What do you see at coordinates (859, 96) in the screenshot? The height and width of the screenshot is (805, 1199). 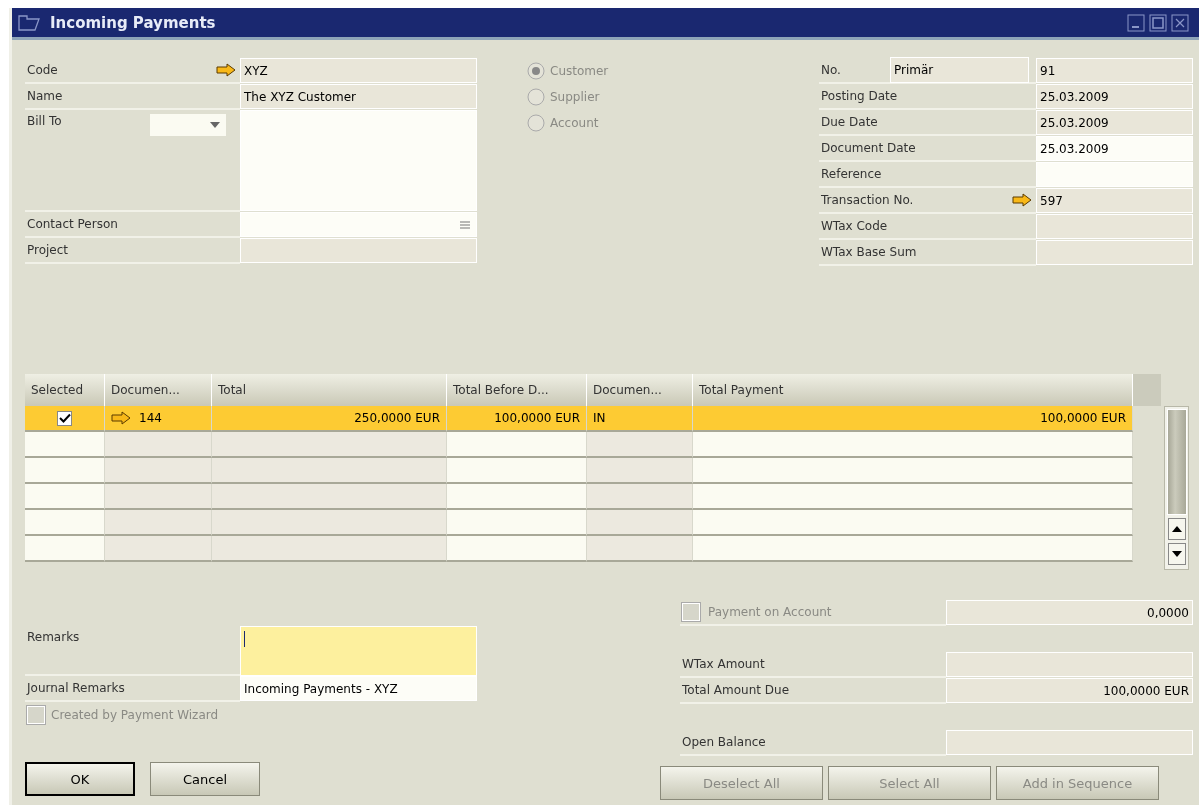 I see `field-label: Posting Date` at bounding box center [859, 96].